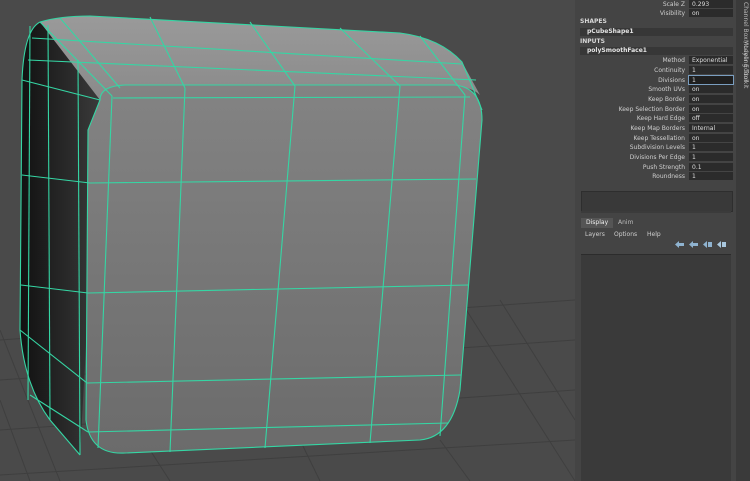 The image size is (750, 481). I want to click on attr-label: Keep Map Borders, so click(657, 128).